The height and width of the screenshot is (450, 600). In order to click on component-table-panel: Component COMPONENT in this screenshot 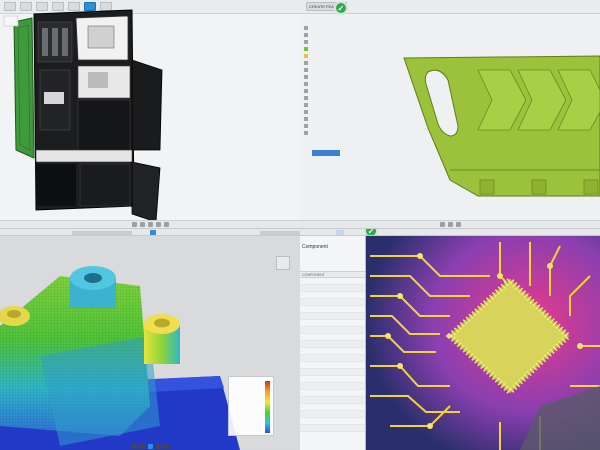, I will do `click(333, 343)`.